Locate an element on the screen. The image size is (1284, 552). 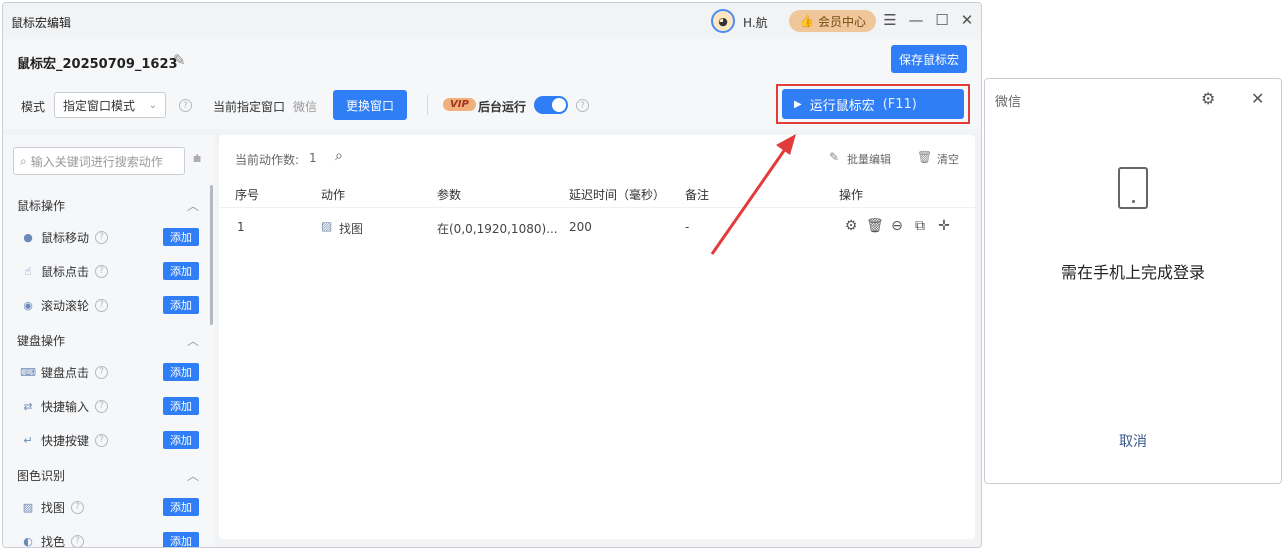
arrow-shaft is located at coordinates (750, 199).